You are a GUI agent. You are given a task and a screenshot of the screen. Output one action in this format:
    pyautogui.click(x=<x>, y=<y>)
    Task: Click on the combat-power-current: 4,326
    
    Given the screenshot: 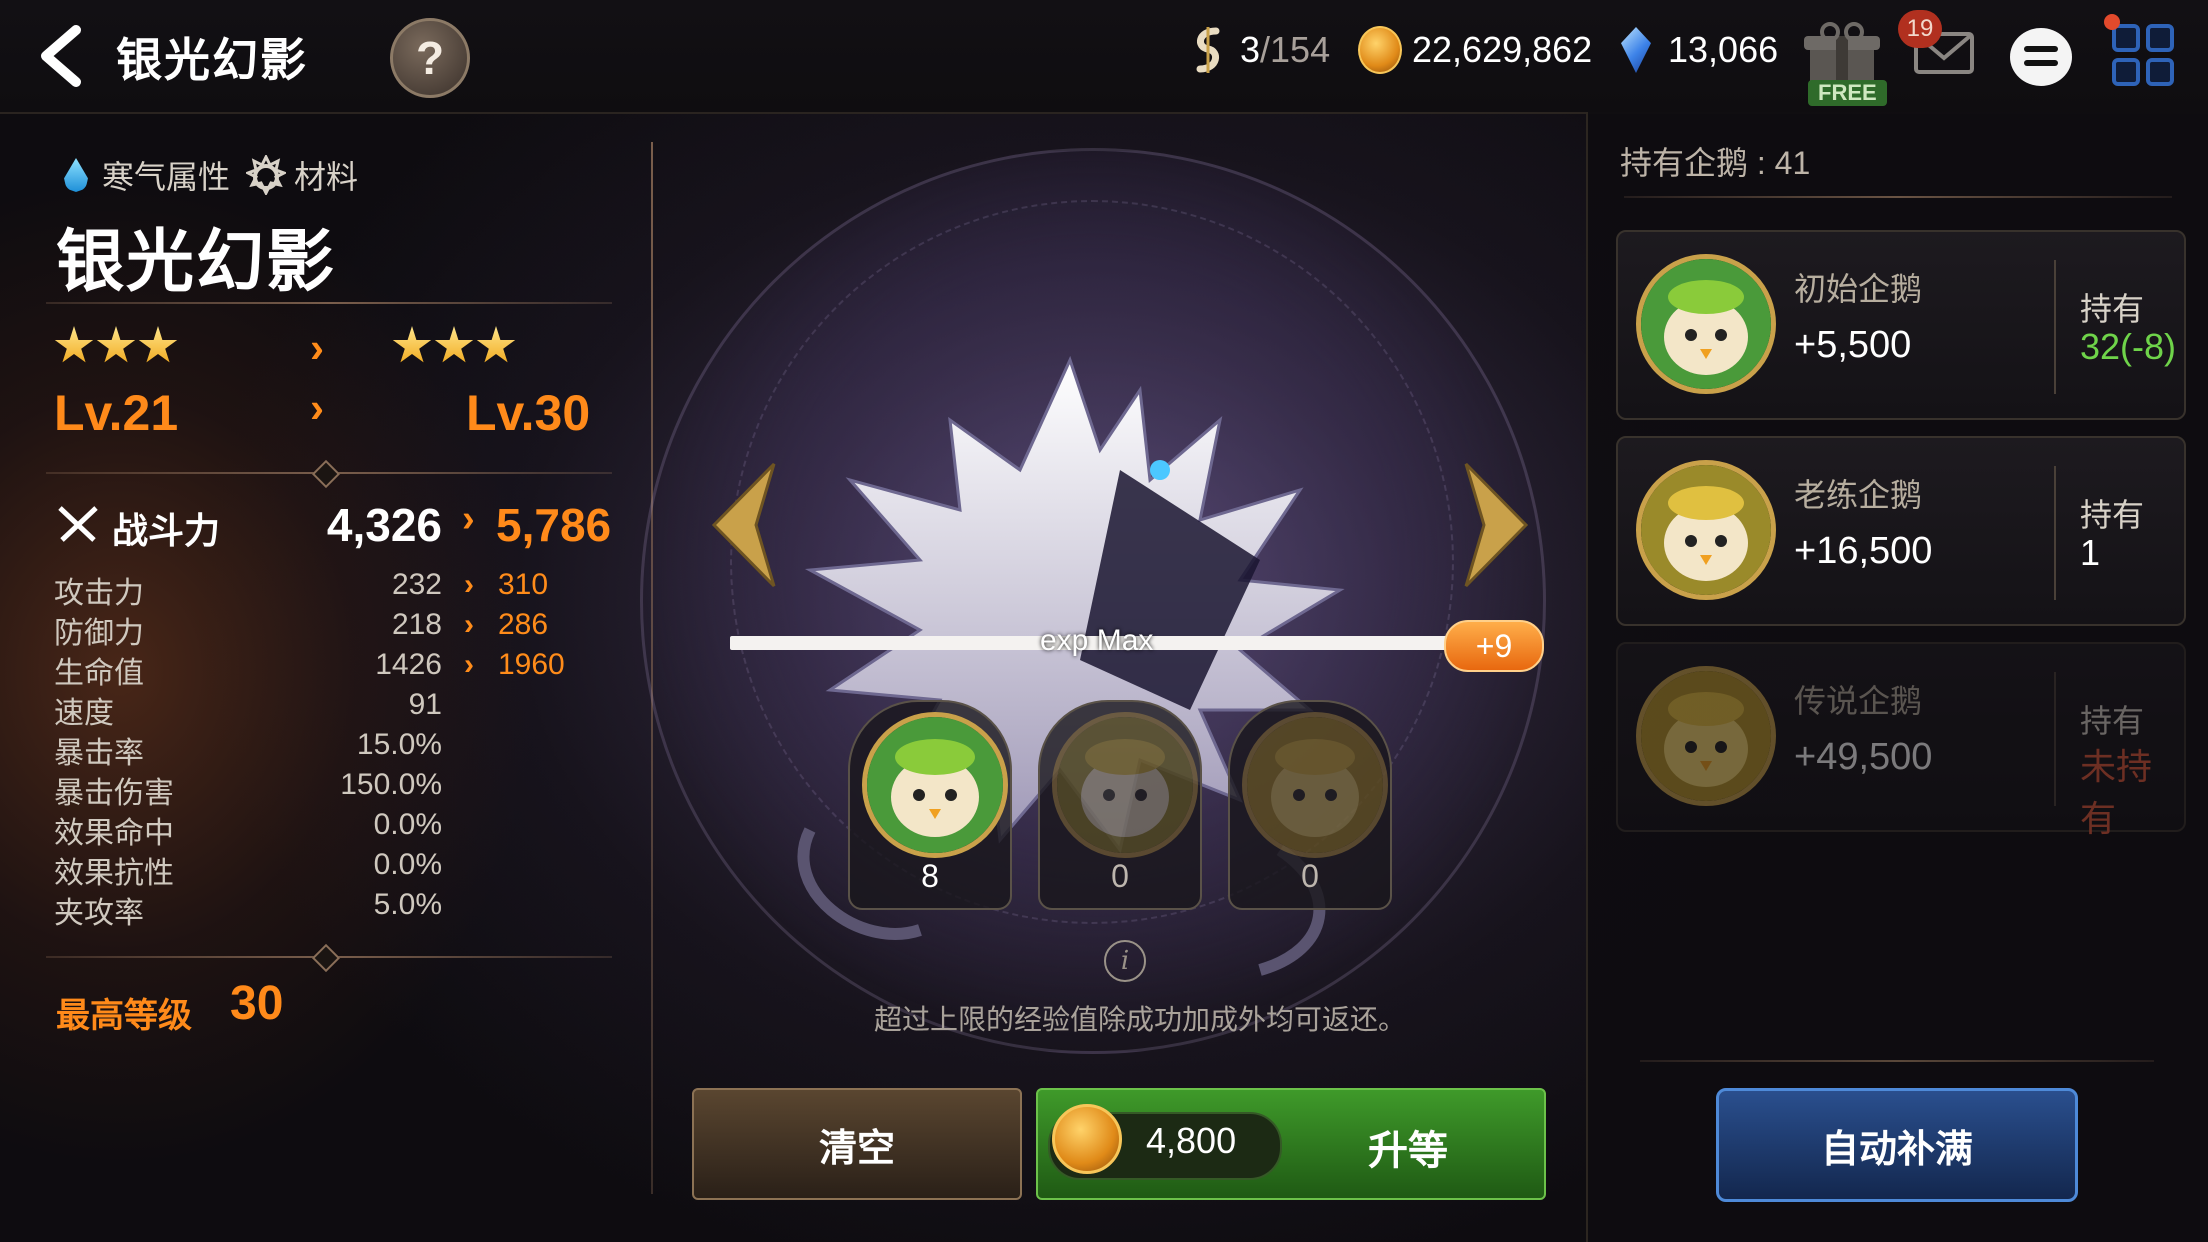 What is the action you would take?
    pyautogui.click(x=384, y=525)
    